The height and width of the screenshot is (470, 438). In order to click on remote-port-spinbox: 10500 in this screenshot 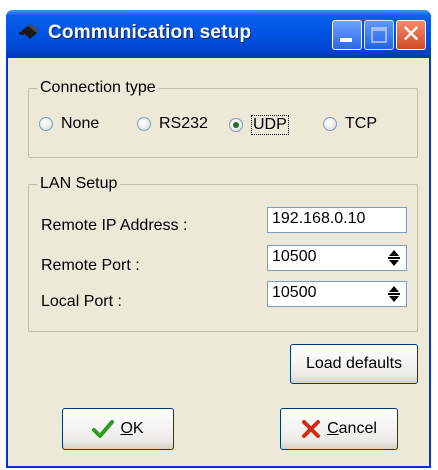, I will do `click(337, 258)`.